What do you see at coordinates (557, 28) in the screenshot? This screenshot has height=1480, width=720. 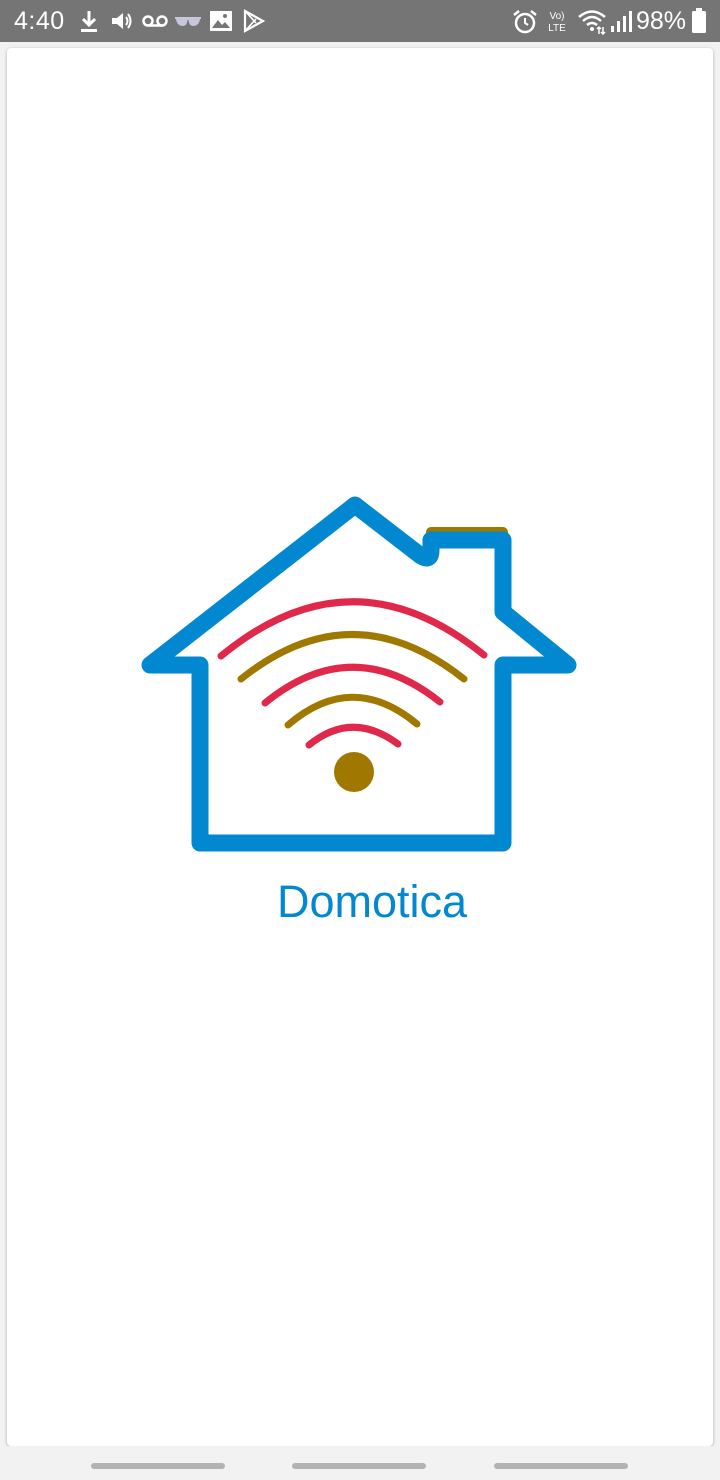 I see `svg-text: LTE` at bounding box center [557, 28].